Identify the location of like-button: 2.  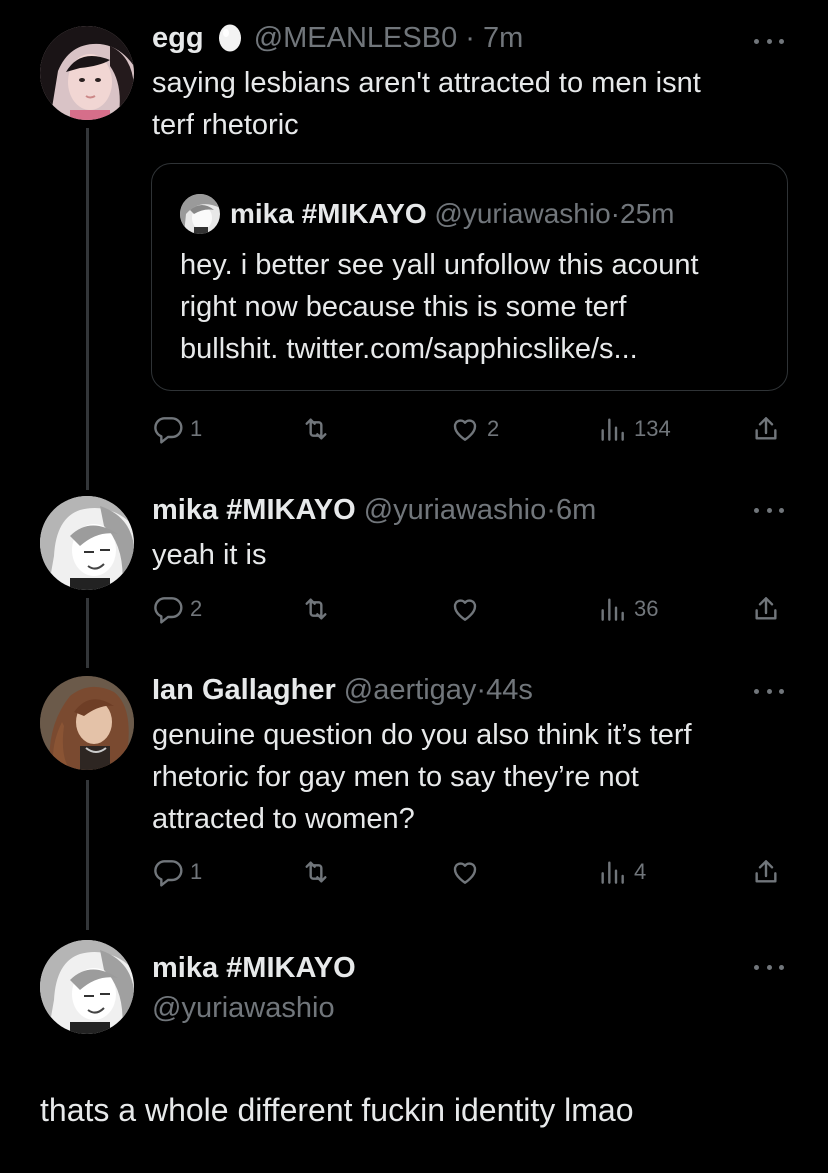
(474, 429).